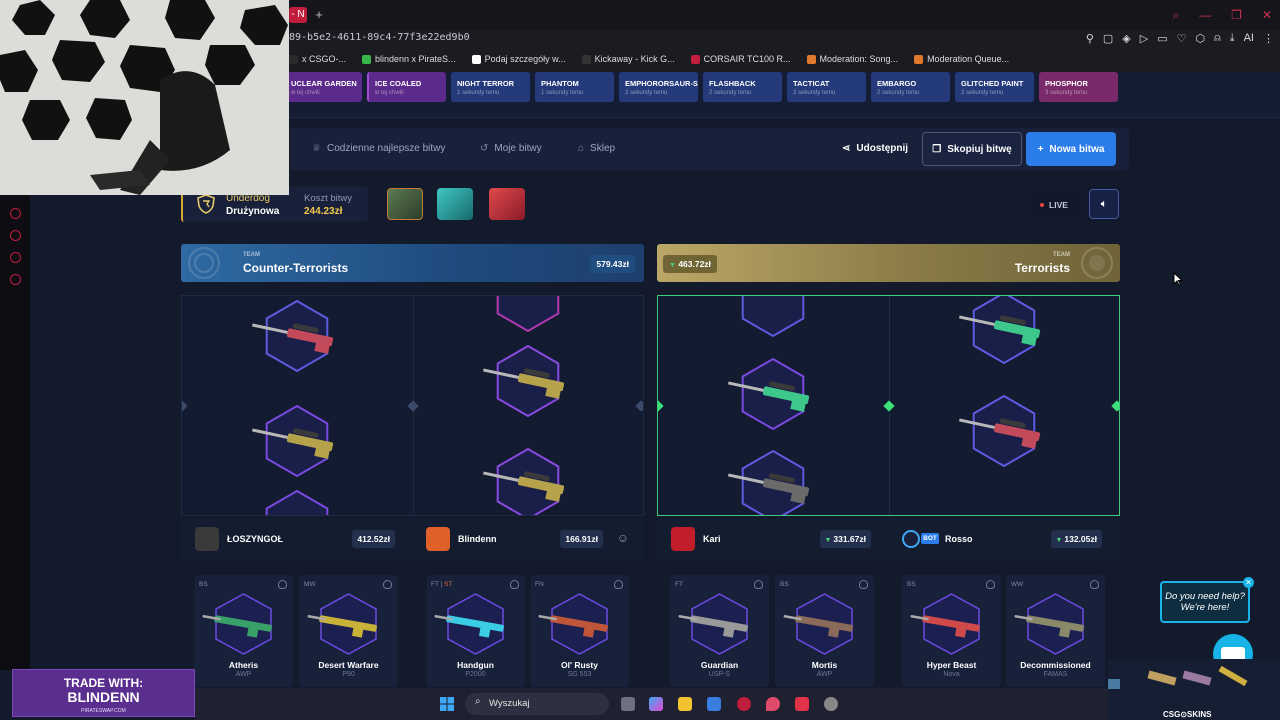 The image size is (1280, 720). I want to click on tiktok-icon, so click(802, 704).